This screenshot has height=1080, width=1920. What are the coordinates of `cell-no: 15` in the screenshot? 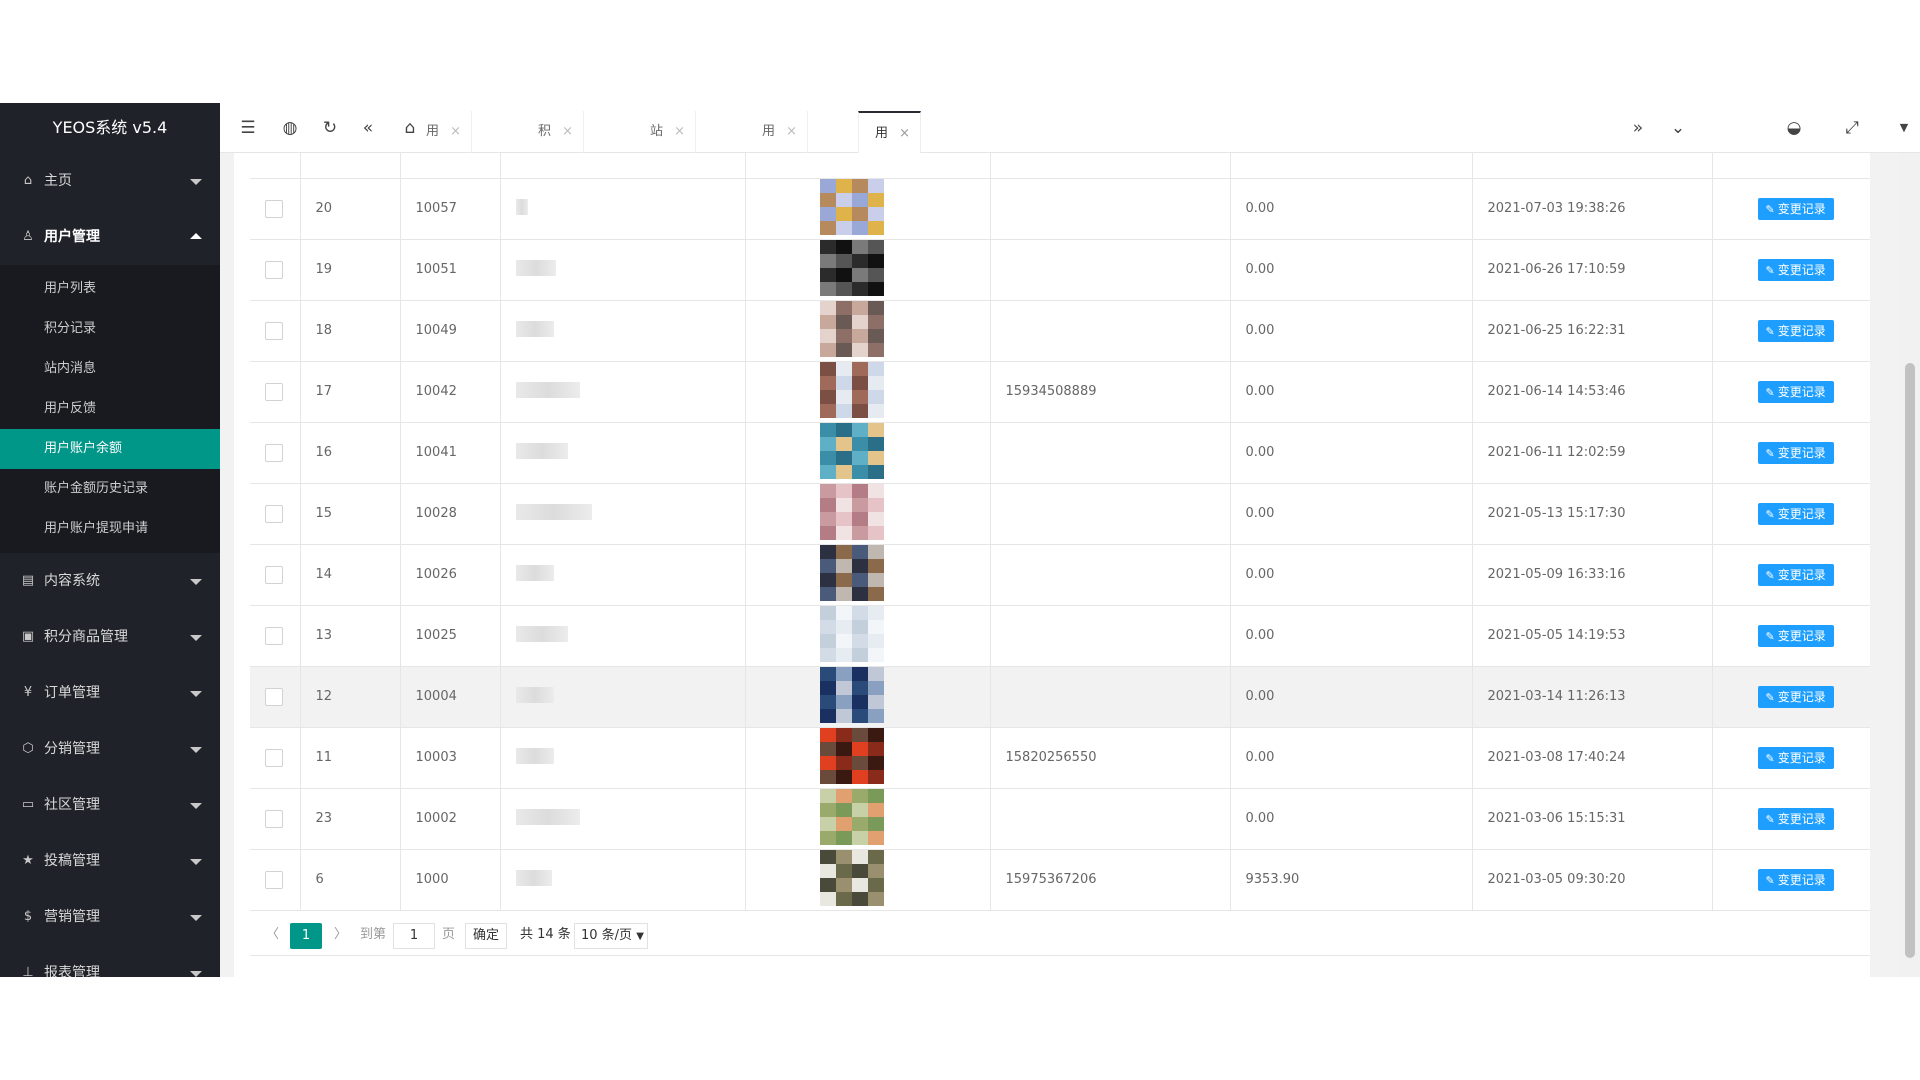 It's located at (350, 514).